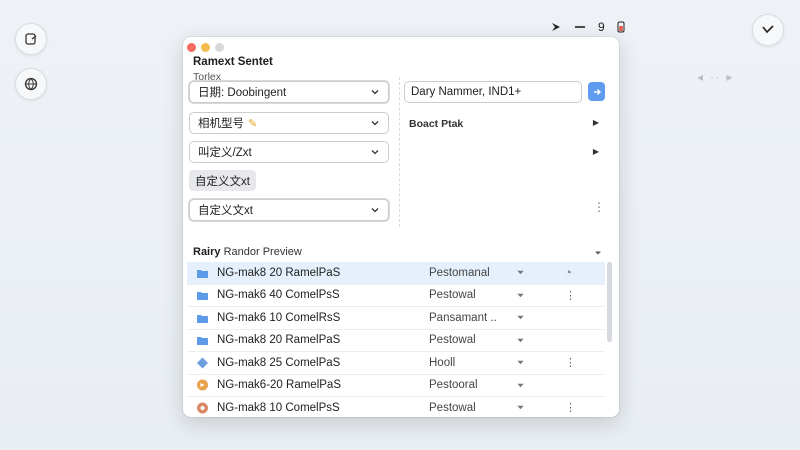 The image size is (800, 450). What do you see at coordinates (289, 92) in the screenshot?
I see `date-dropdown: 日期: Doobingent` at bounding box center [289, 92].